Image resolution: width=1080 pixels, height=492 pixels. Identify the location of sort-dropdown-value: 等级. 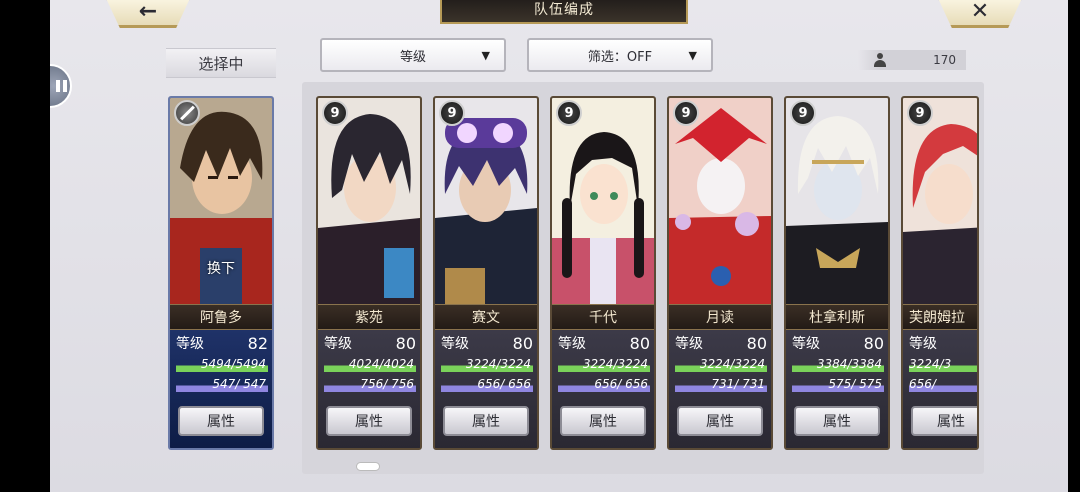
(412, 57).